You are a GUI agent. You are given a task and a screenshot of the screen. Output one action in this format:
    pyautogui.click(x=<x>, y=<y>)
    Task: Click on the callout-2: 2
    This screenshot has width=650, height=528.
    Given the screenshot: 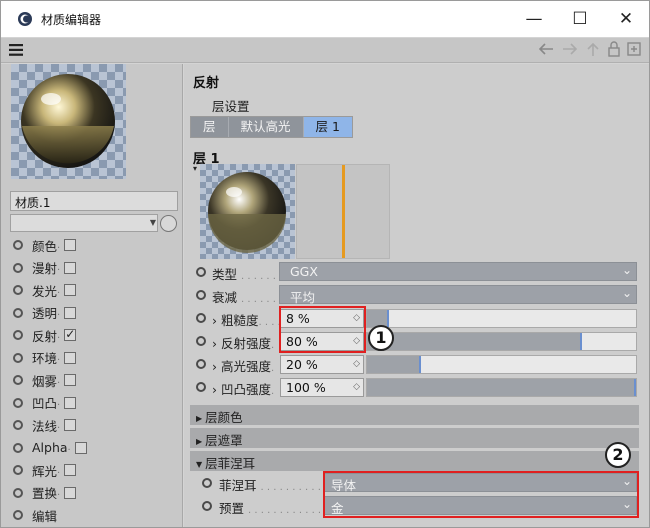 What is the action you would take?
    pyautogui.click(x=618, y=455)
    